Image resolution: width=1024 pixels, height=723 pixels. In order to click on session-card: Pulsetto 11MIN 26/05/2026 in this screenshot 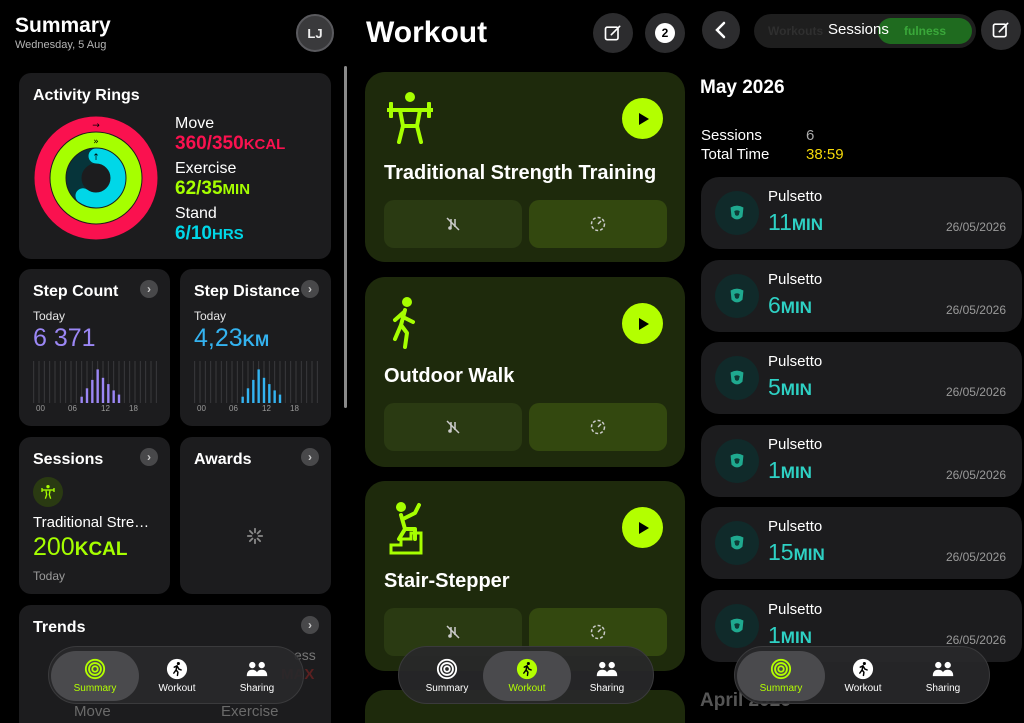, I will do `click(861, 213)`.